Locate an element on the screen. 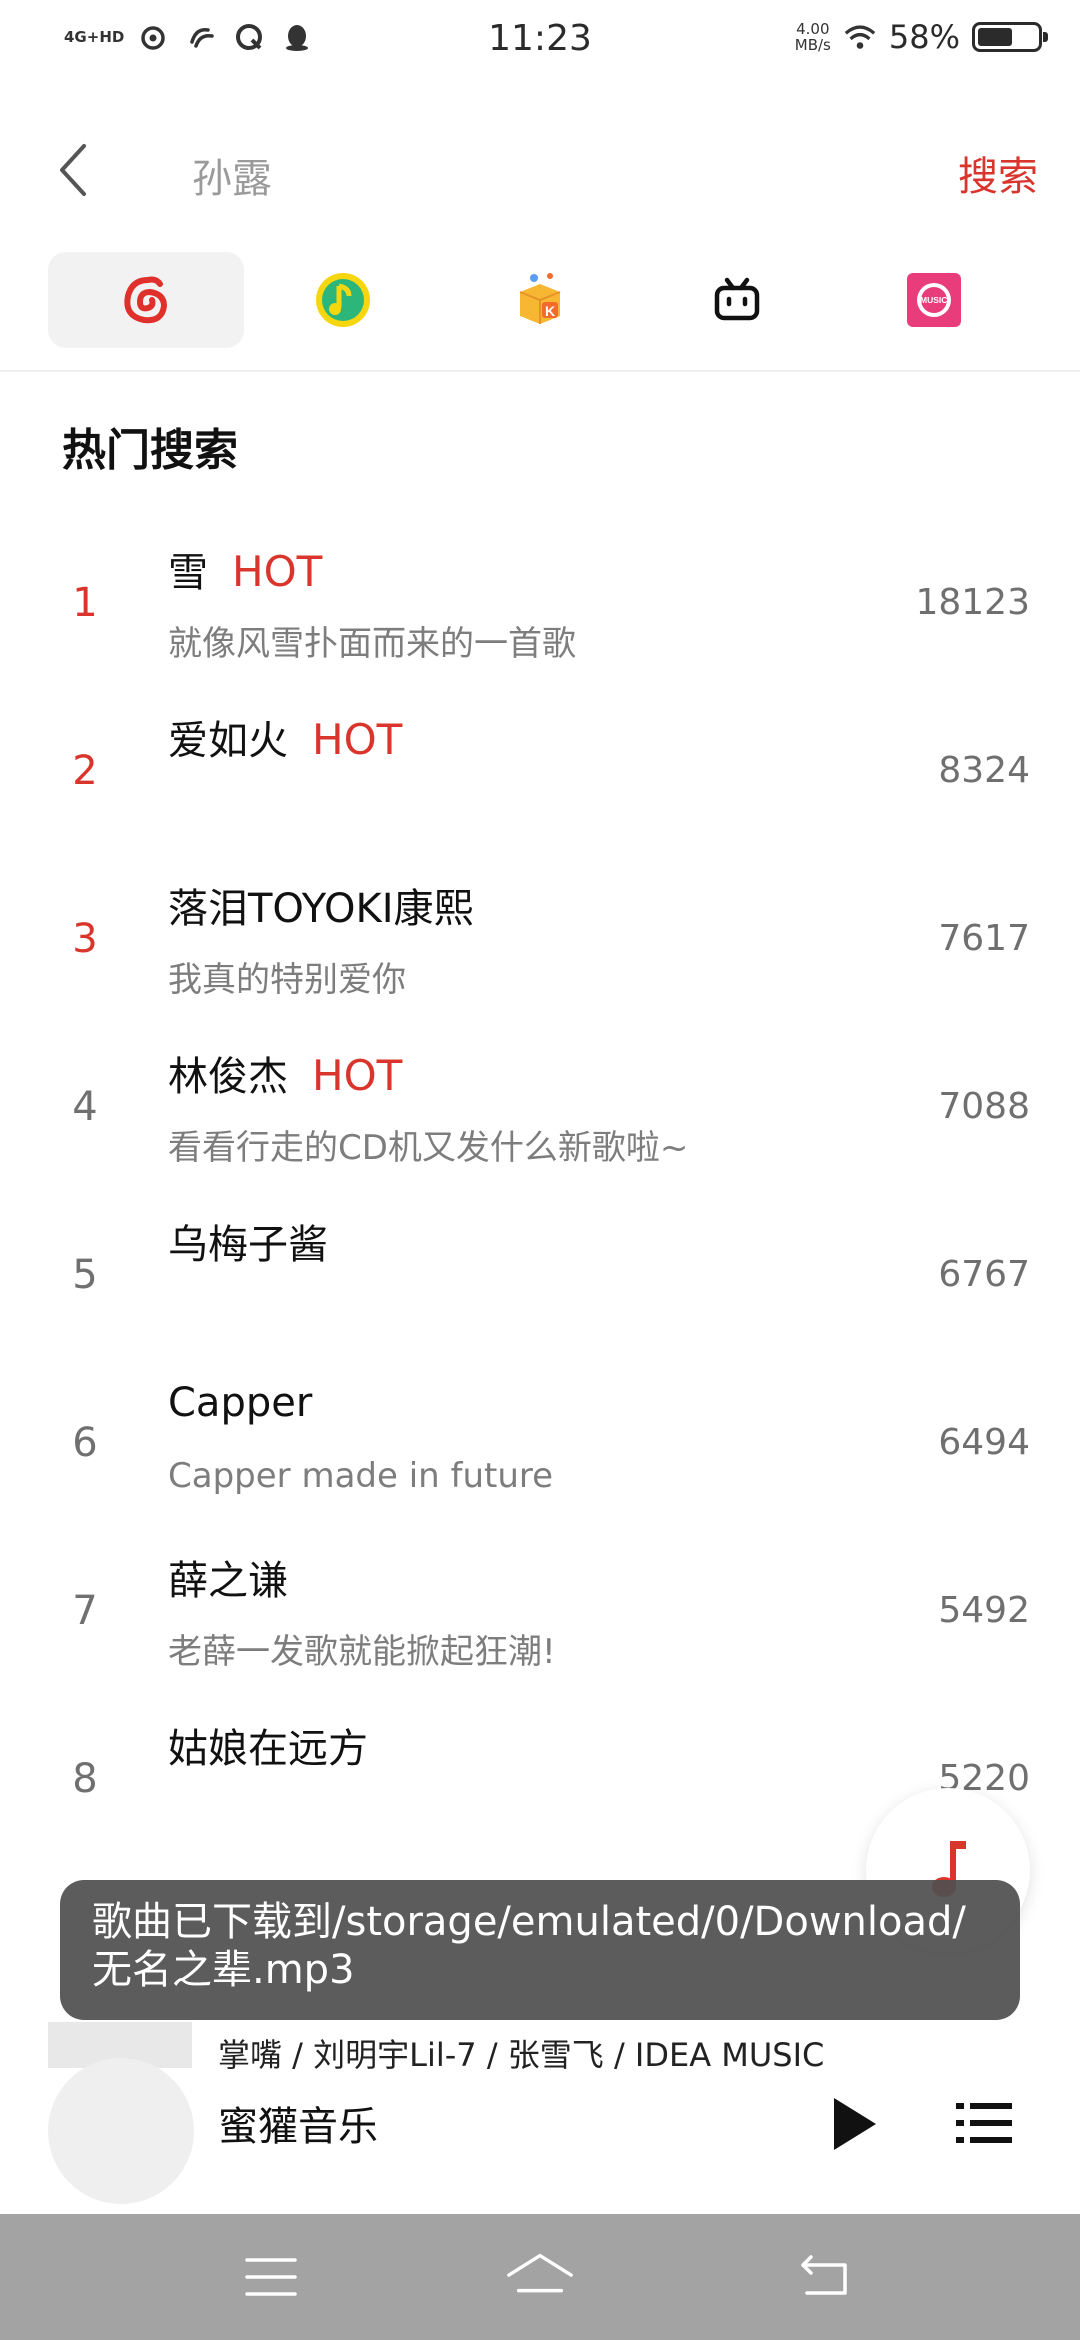  item-rank: 7 is located at coordinates (85, 1611).